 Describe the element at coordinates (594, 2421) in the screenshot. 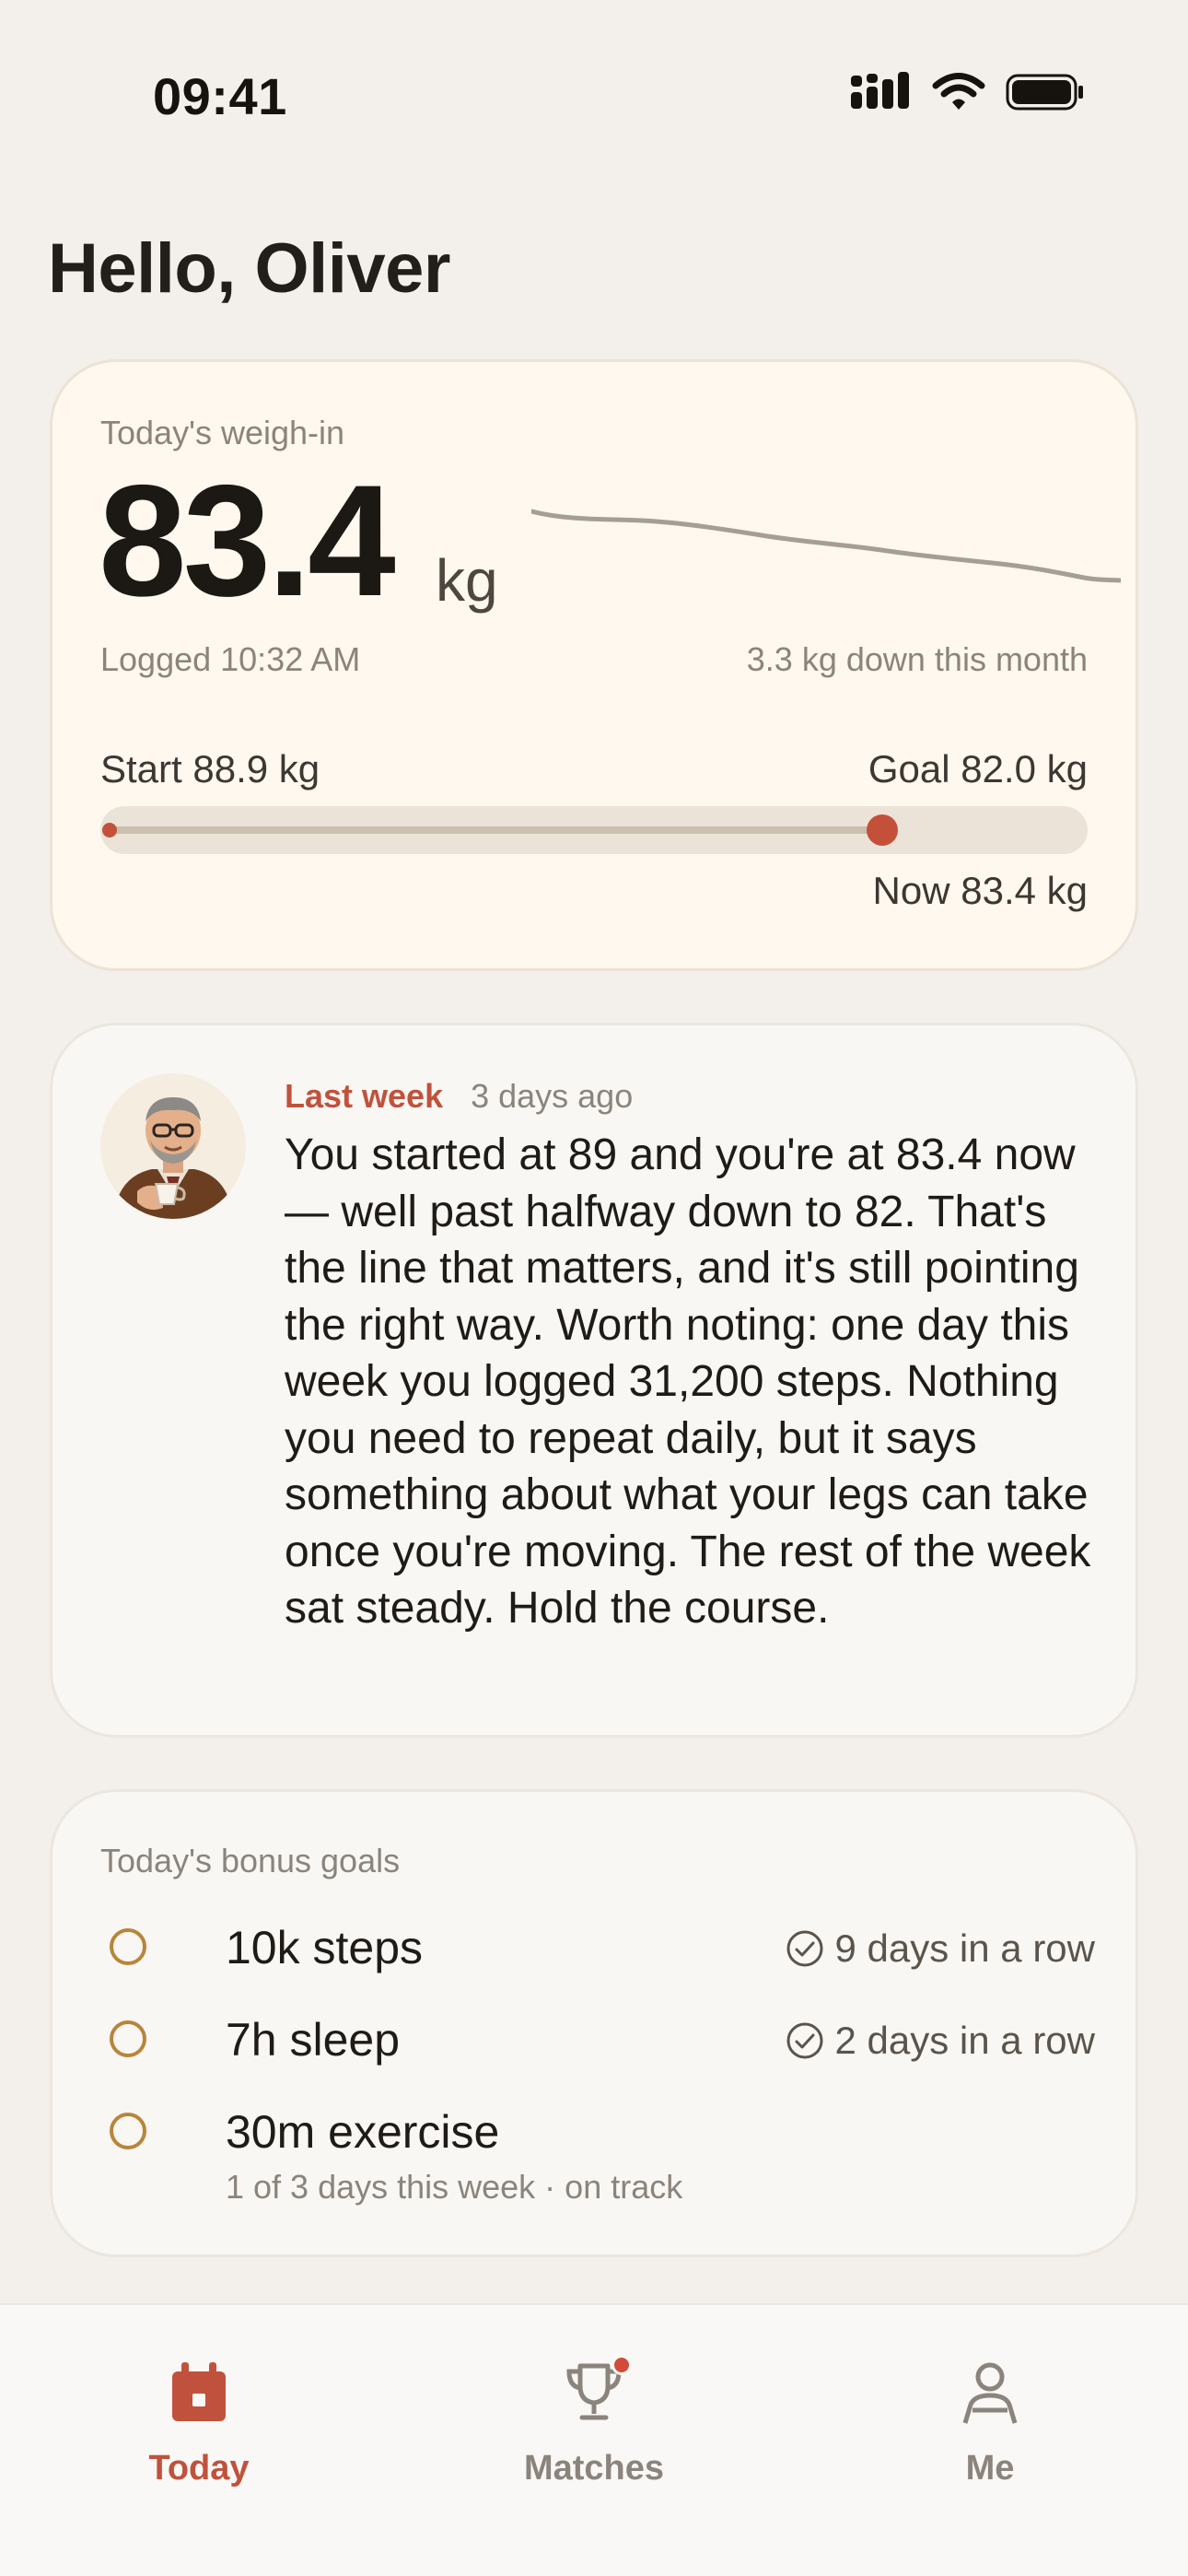

I see `tab-matches: Matches` at that location.